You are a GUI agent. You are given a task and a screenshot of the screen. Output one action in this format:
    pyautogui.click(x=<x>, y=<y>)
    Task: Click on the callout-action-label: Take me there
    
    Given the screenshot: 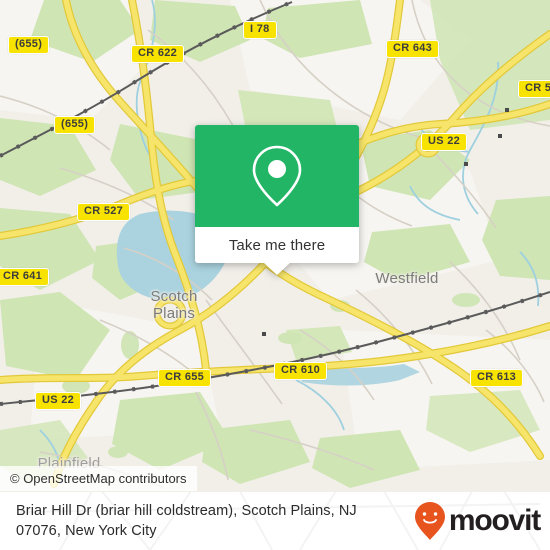 What is the action you would take?
    pyautogui.click(x=277, y=245)
    